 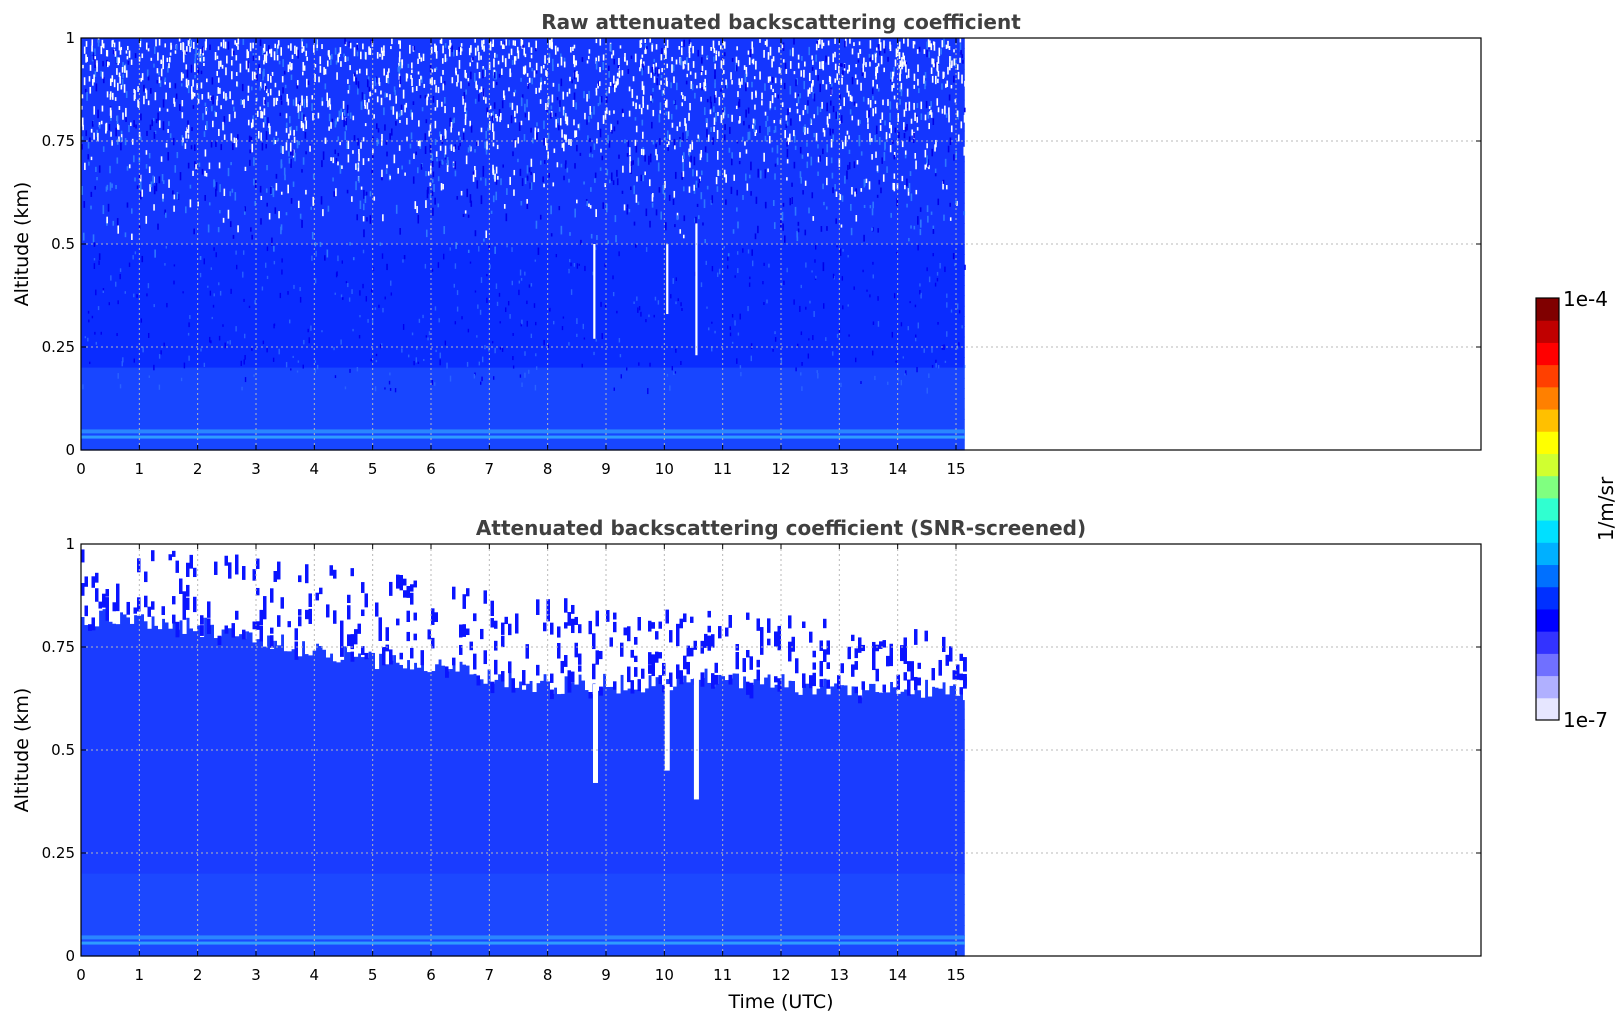 I want to click on surface-band, so click(x=523, y=943).